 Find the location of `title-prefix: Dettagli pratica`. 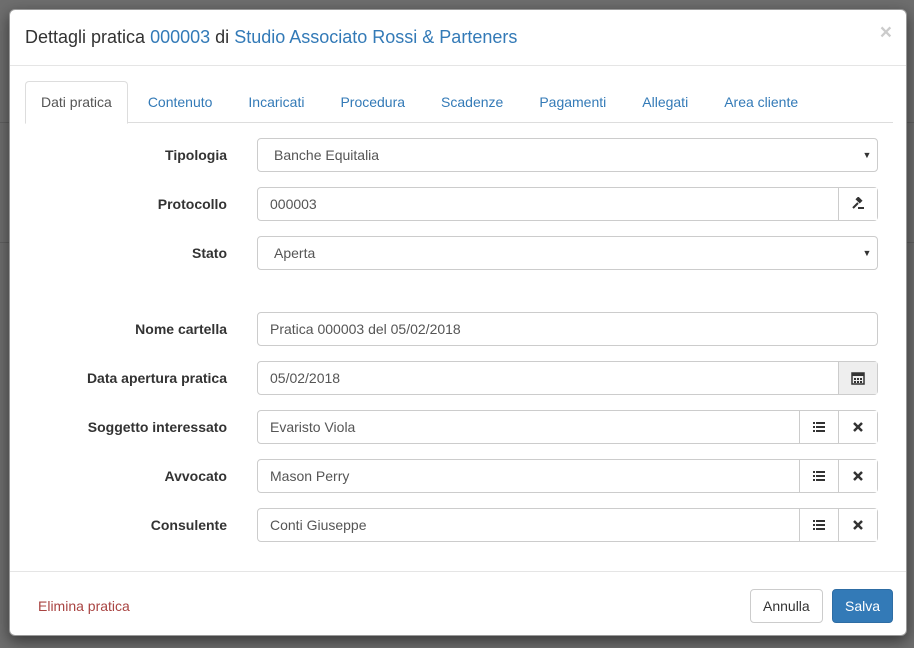

title-prefix: Dettagli pratica is located at coordinates (85, 37).